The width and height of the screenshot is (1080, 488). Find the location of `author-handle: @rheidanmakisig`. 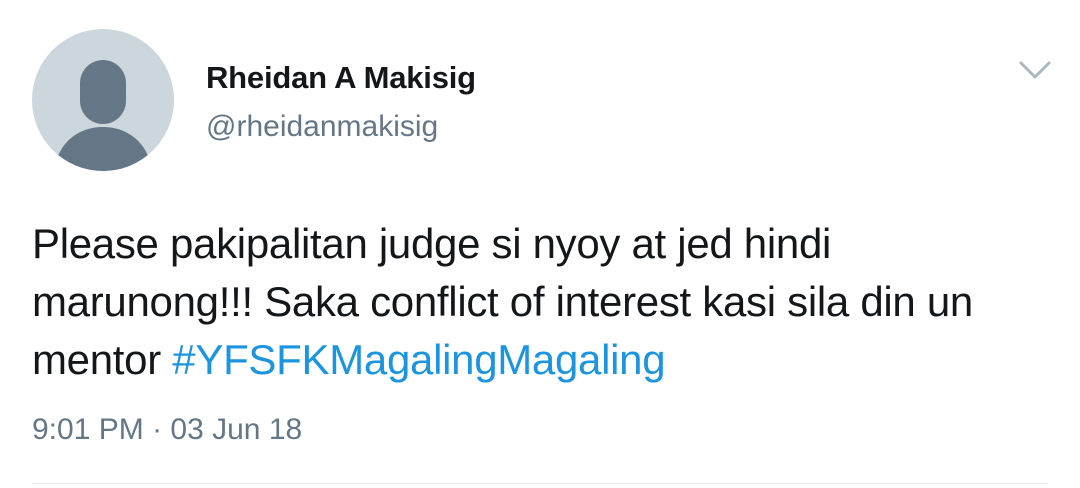

author-handle: @rheidanmakisig is located at coordinates (322, 127).